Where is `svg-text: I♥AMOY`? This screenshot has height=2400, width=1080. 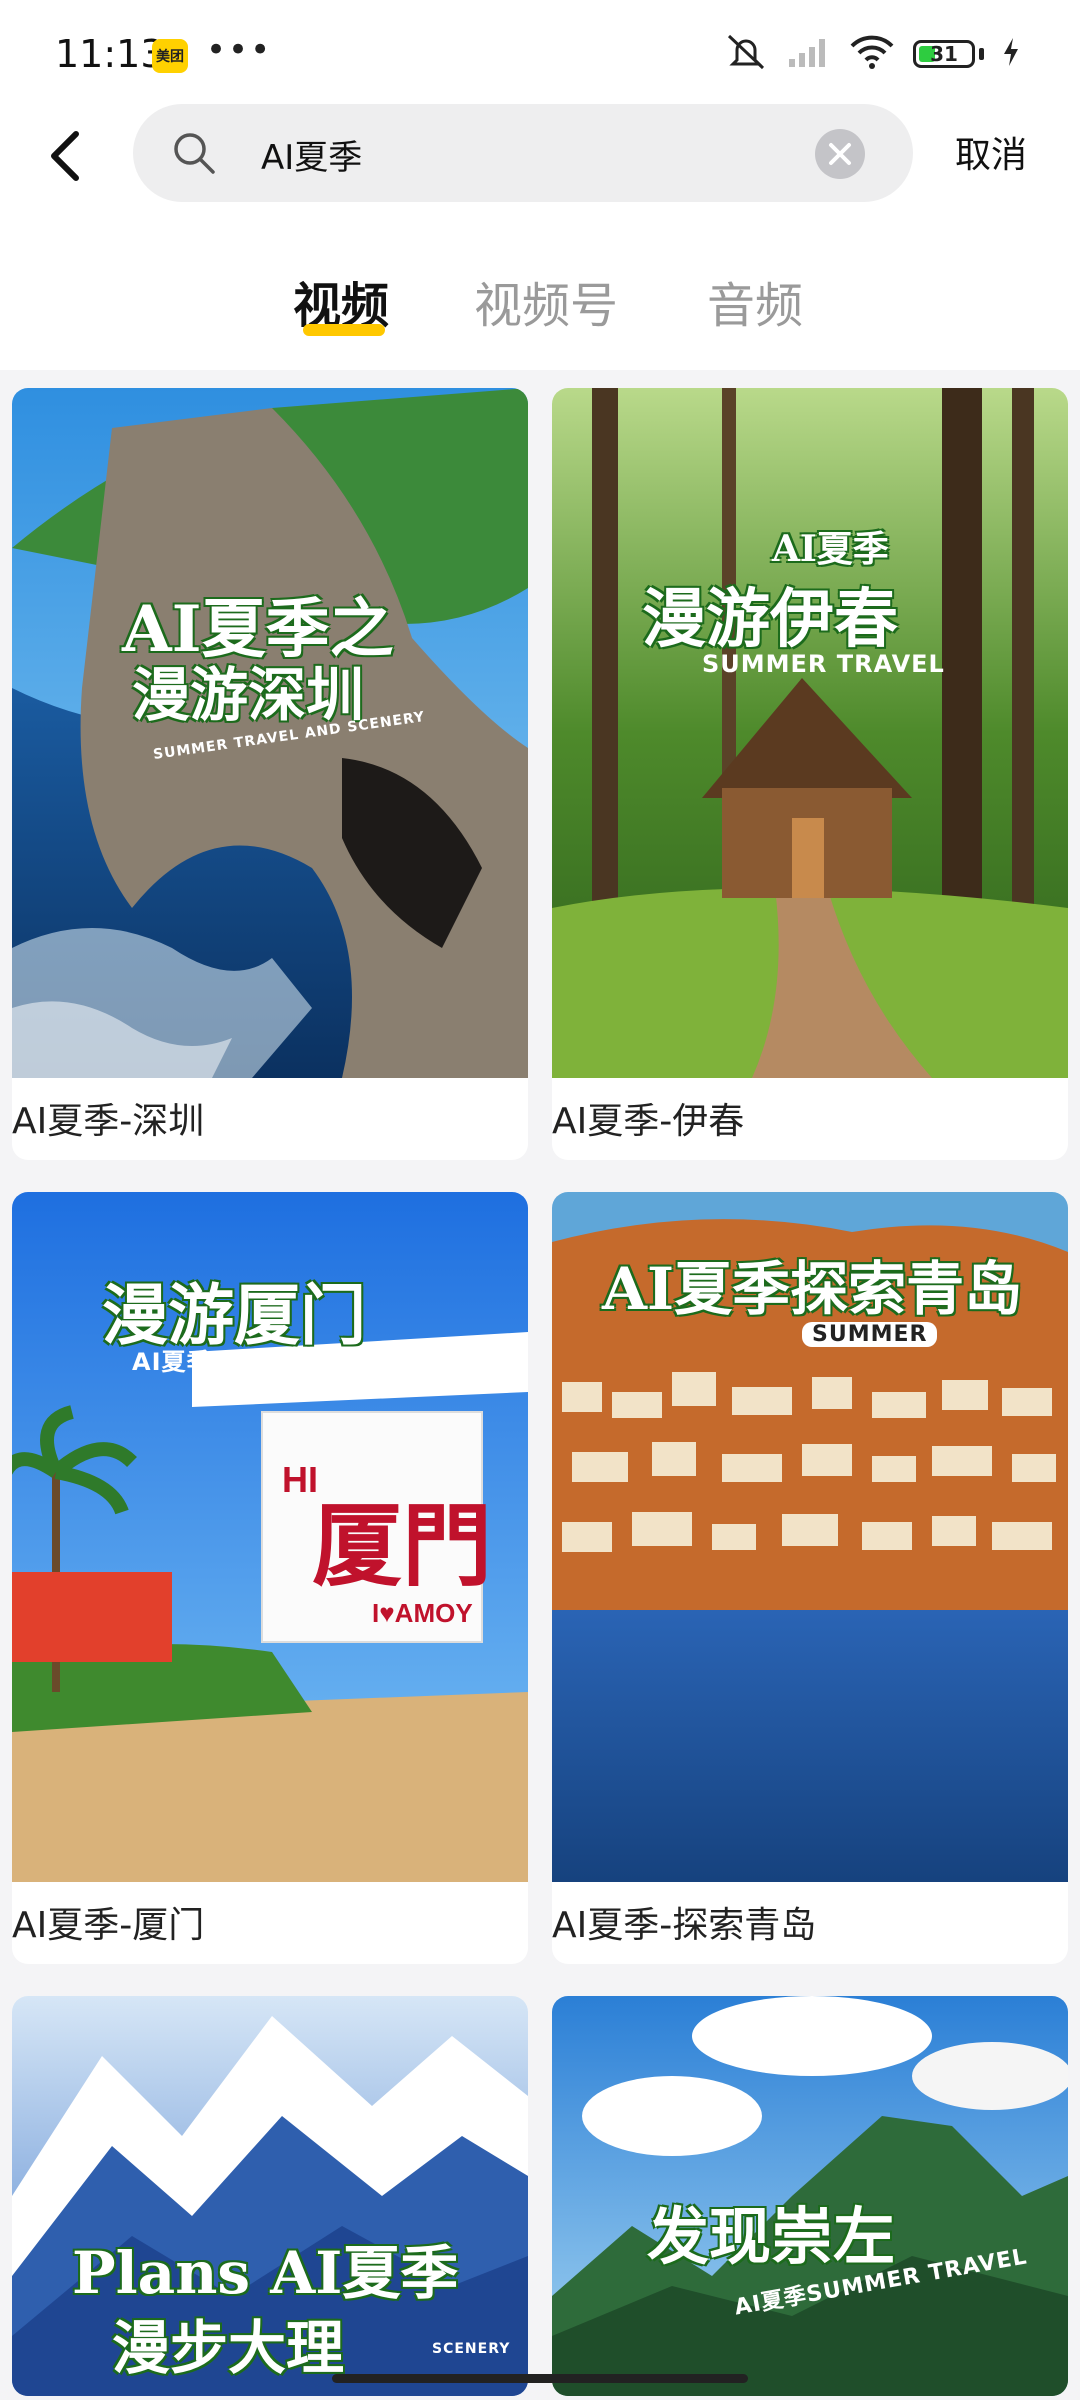 svg-text: I♥AMOY is located at coordinates (422, 1613).